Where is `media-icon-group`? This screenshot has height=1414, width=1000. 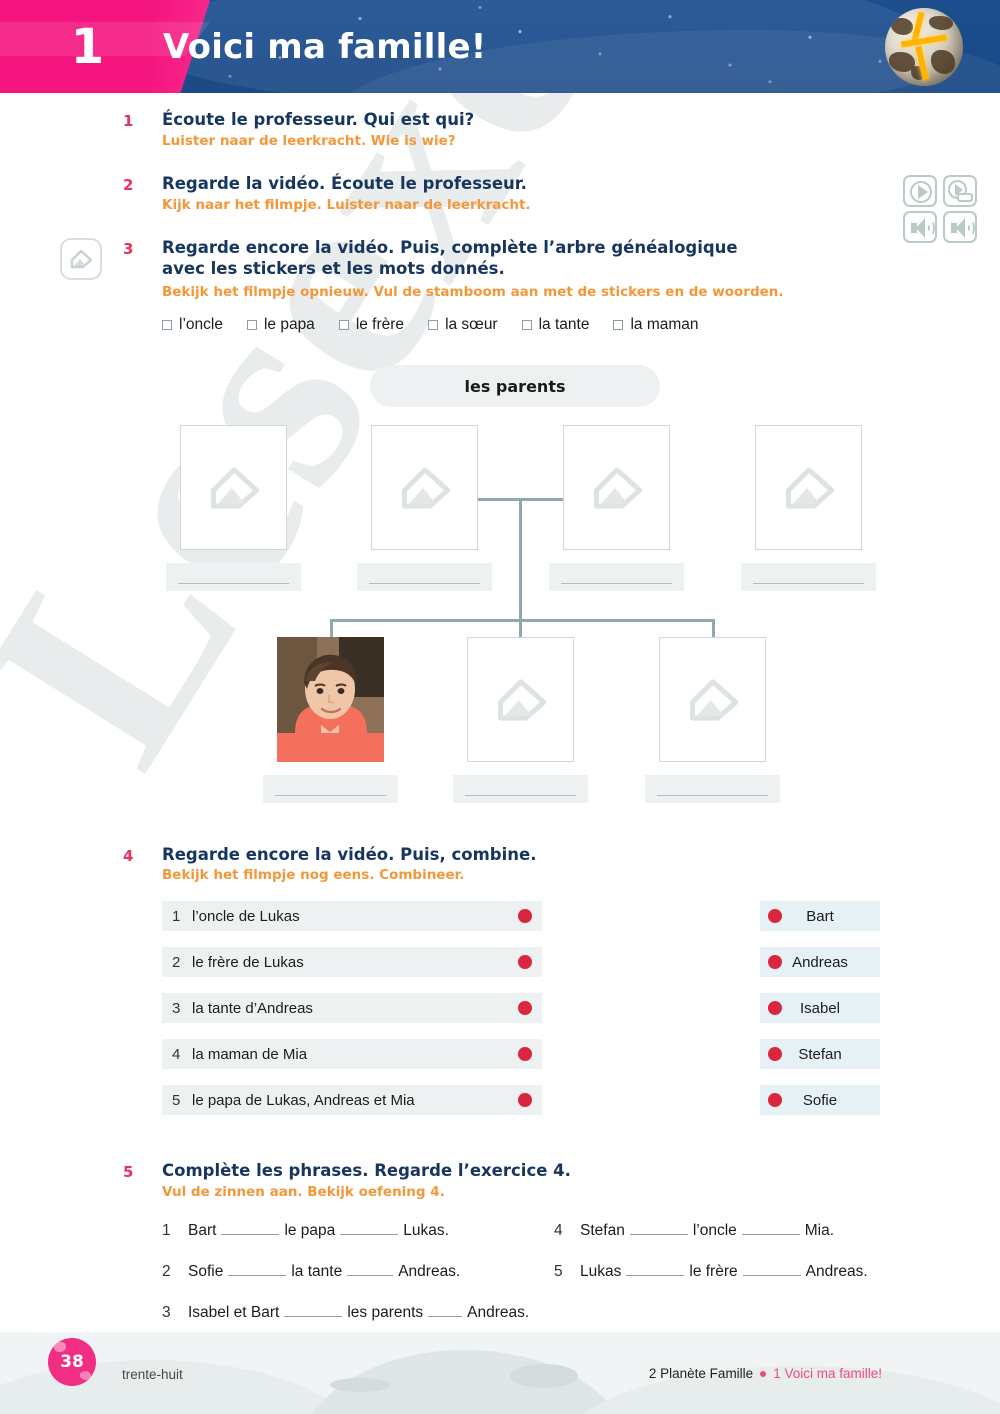
media-icon-group is located at coordinates (942, 211).